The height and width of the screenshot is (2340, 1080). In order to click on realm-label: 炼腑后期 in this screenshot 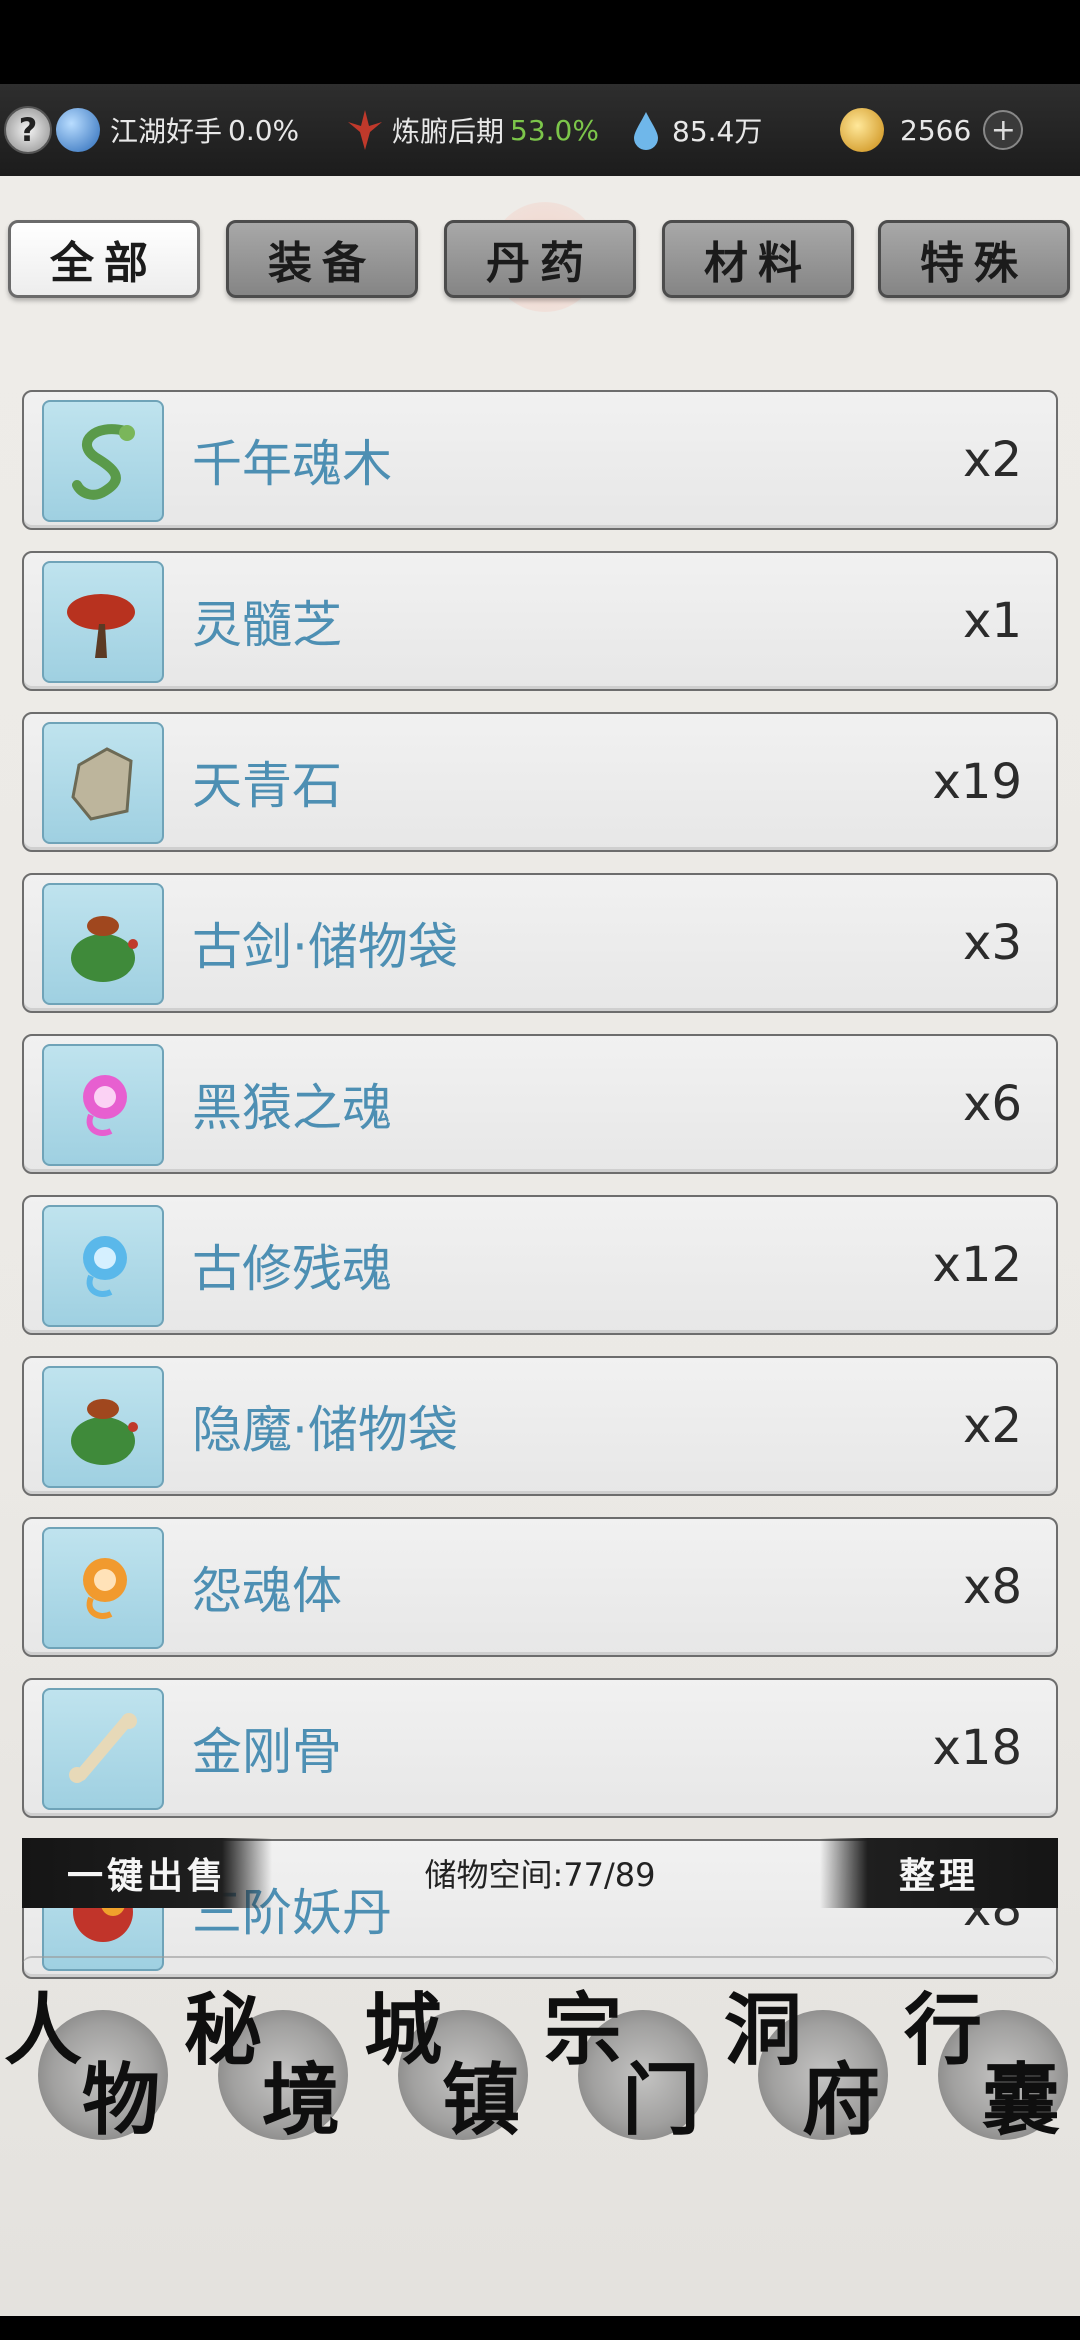, I will do `click(448, 131)`.